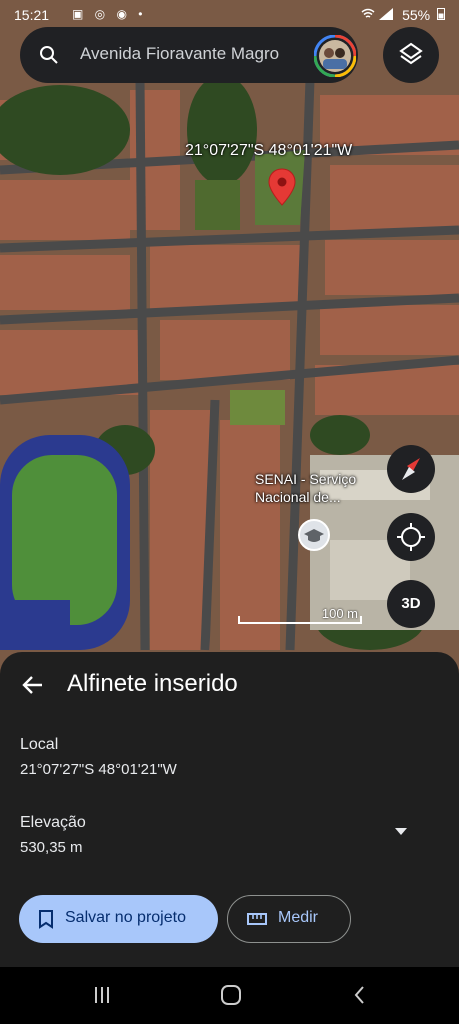  I want to click on local-label: Local, so click(39, 744).